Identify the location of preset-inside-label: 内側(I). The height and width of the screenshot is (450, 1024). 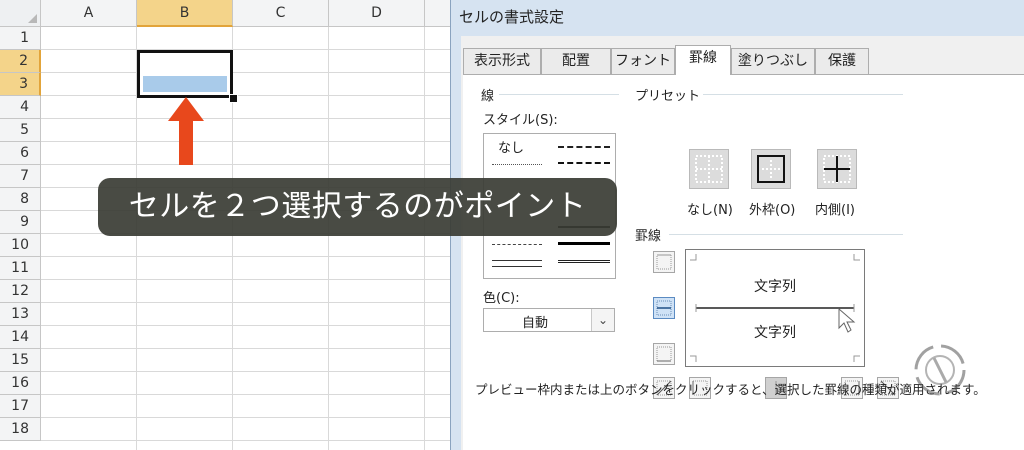
(835, 210).